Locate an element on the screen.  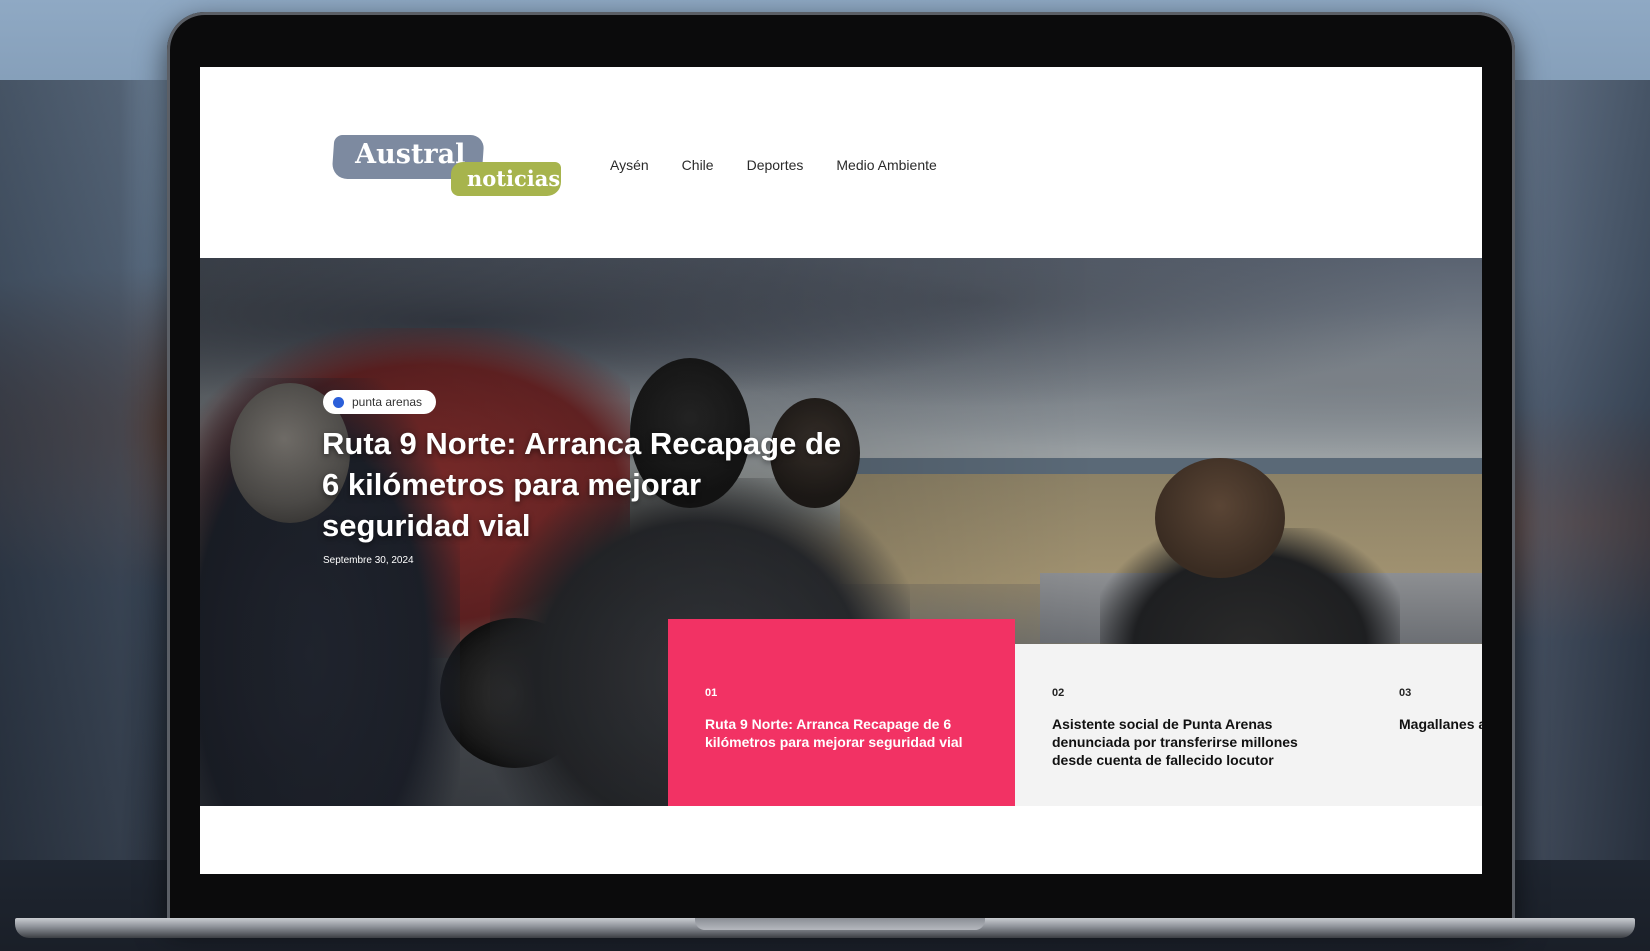
hero-date: Septembre 30, 2024 is located at coordinates (368, 560).